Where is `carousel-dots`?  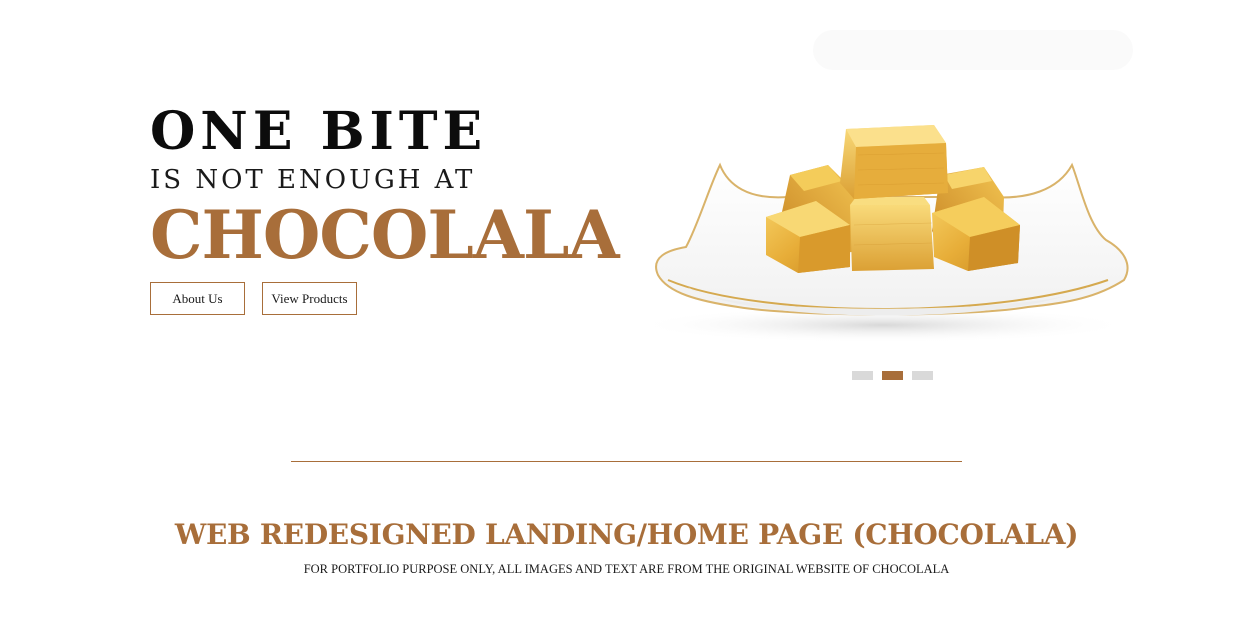 carousel-dots is located at coordinates (892, 375).